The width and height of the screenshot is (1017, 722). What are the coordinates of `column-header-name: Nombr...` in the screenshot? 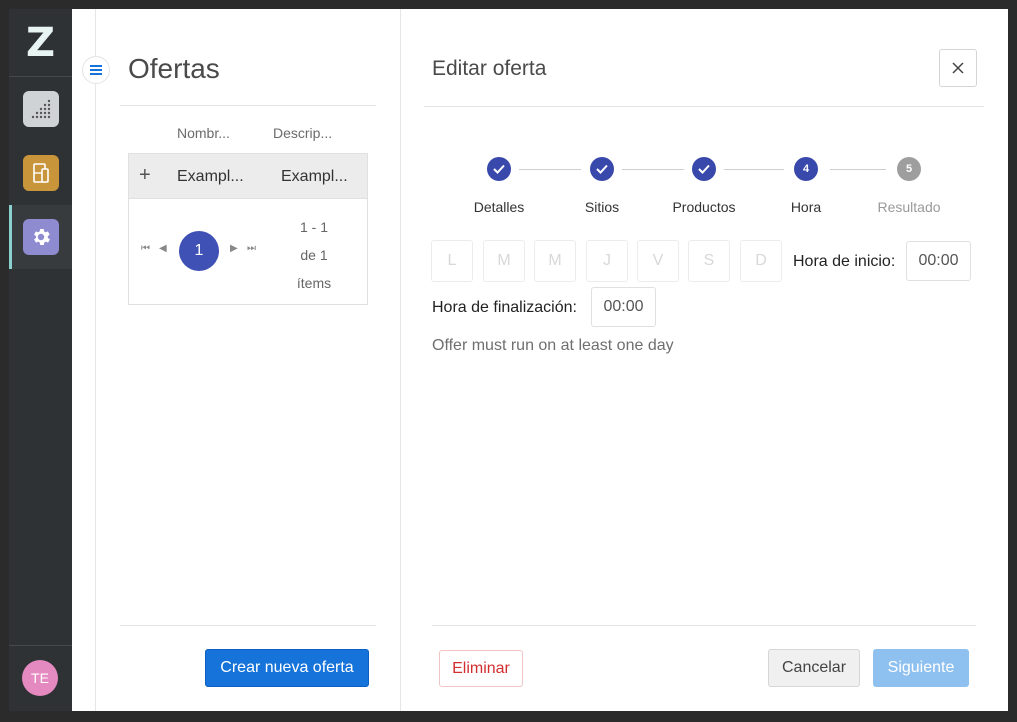 It's located at (203, 133).